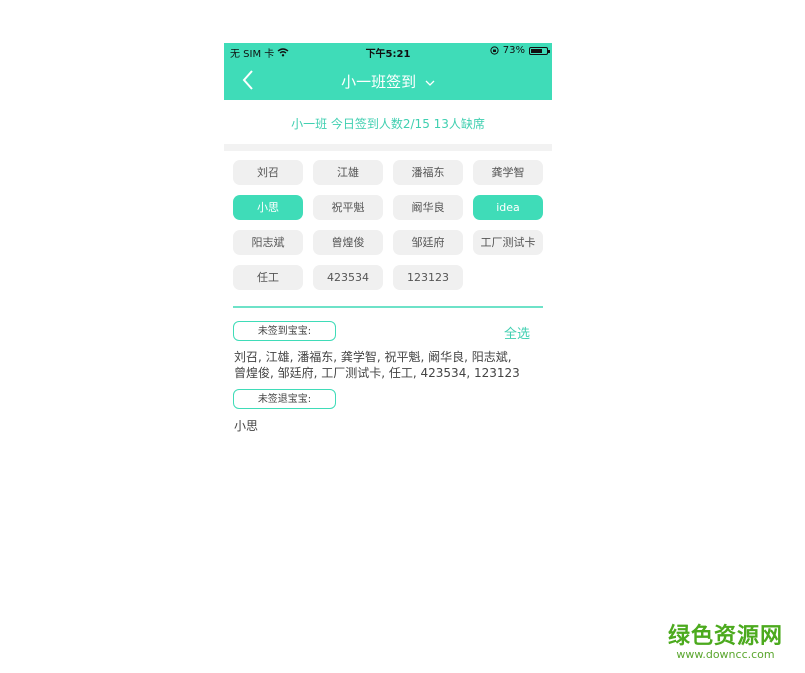  I want to click on student-chip: 阚华良, so click(428, 207).